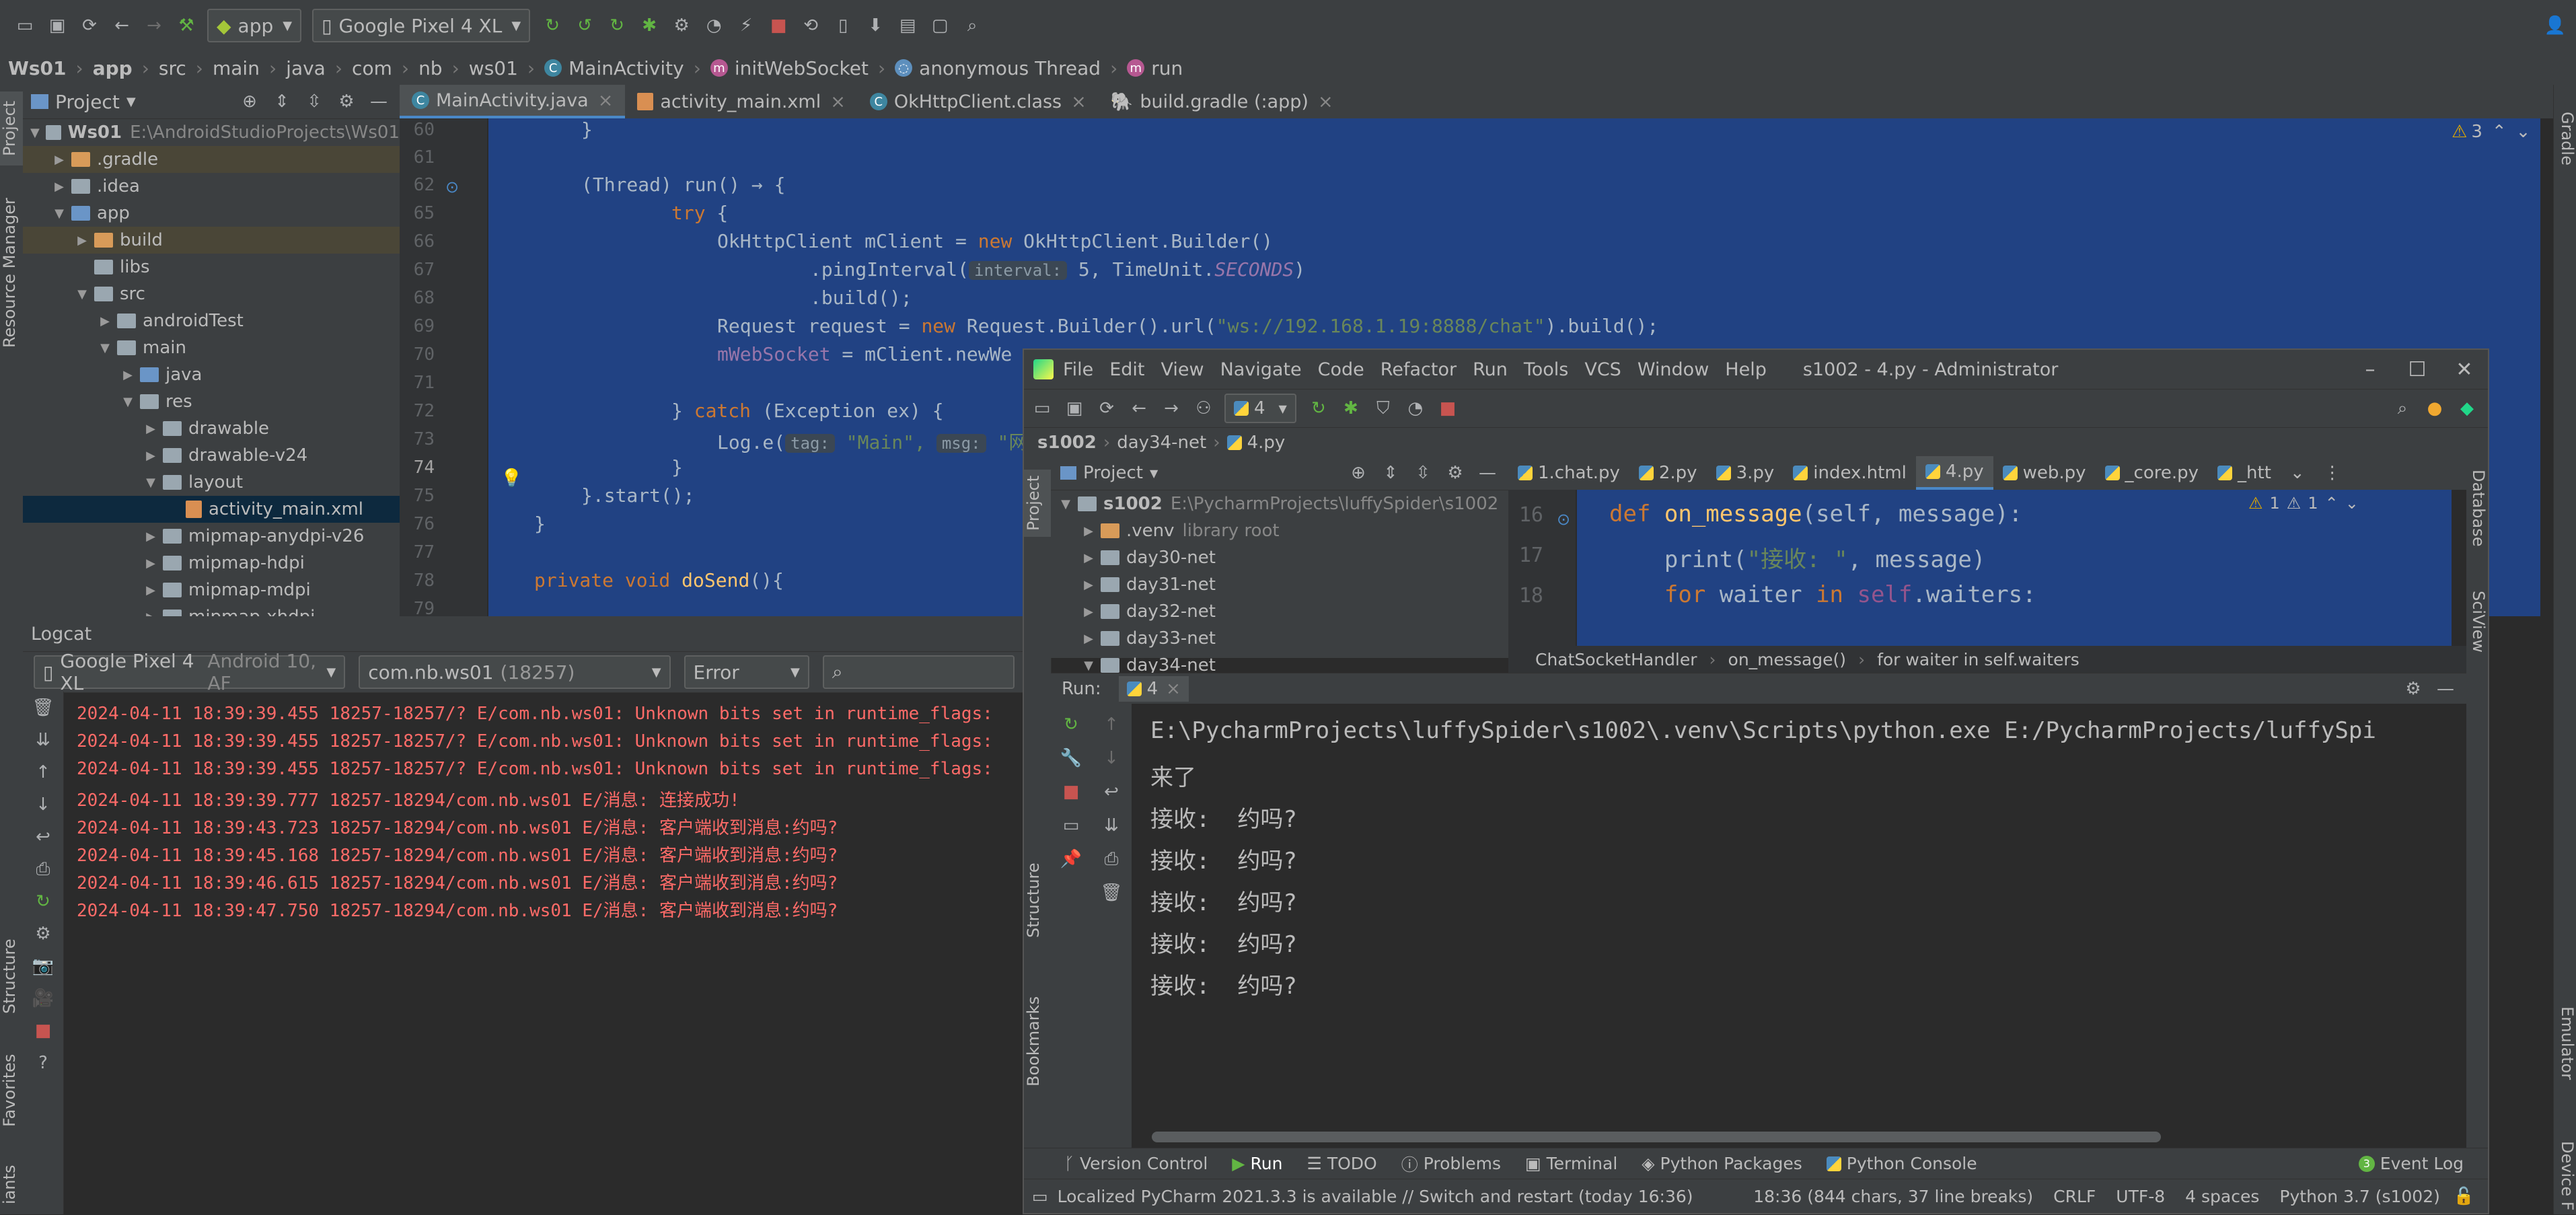  I want to click on status-line-separator: CRLF, so click(2074, 1196).